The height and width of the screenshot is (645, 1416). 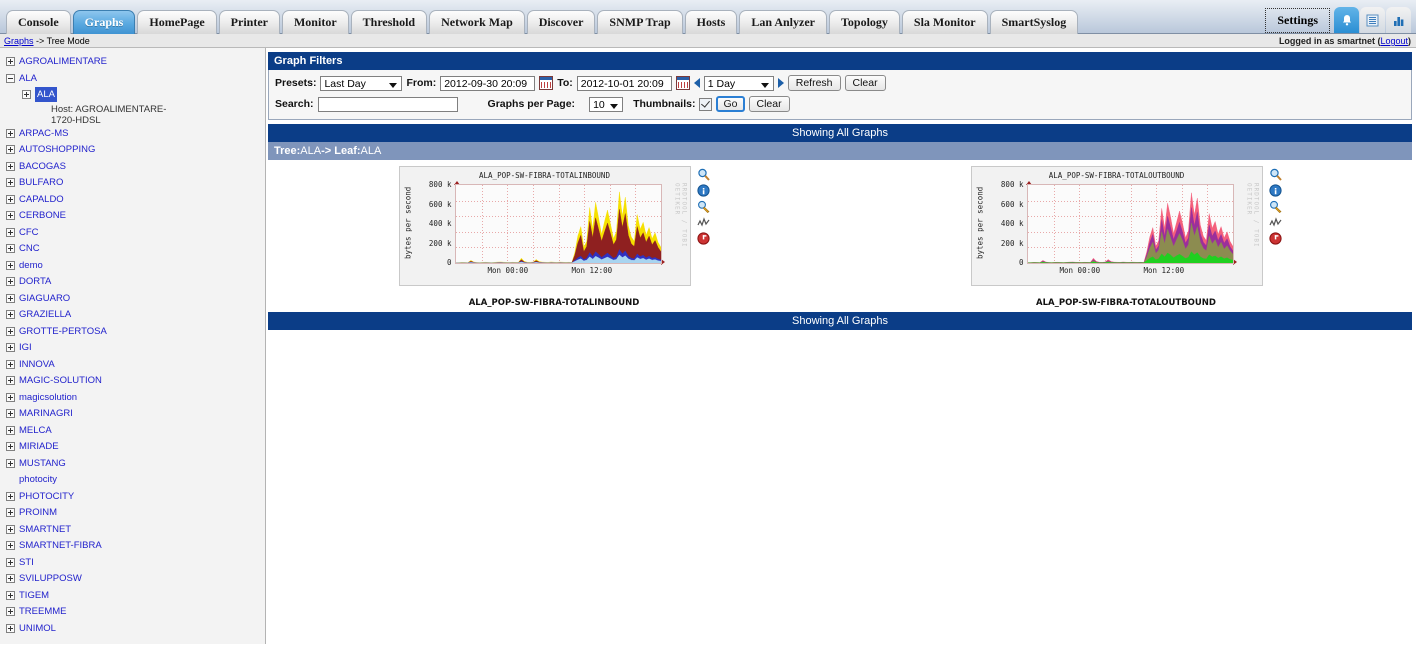 What do you see at coordinates (1275, 206) in the screenshot?
I see `properties-icon` at bounding box center [1275, 206].